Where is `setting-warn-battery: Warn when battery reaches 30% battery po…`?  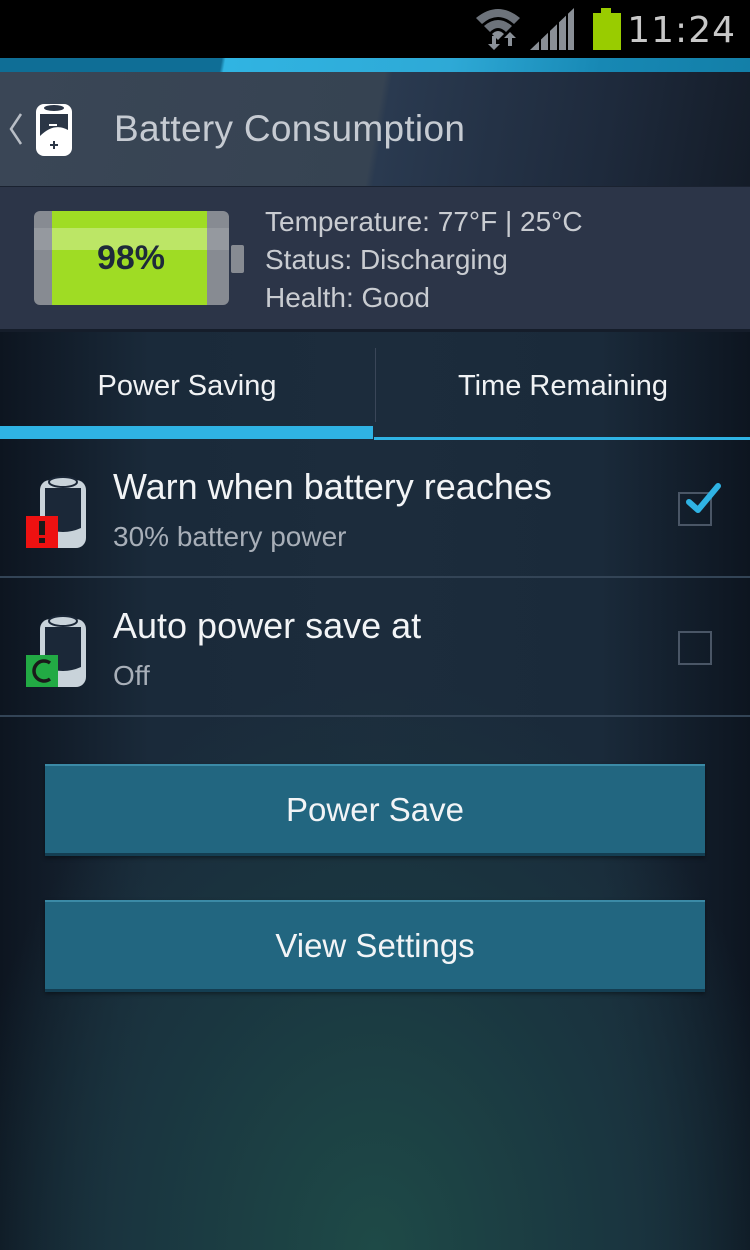
setting-warn-battery: Warn when battery reaches 30% battery po… is located at coordinates (375, 509).